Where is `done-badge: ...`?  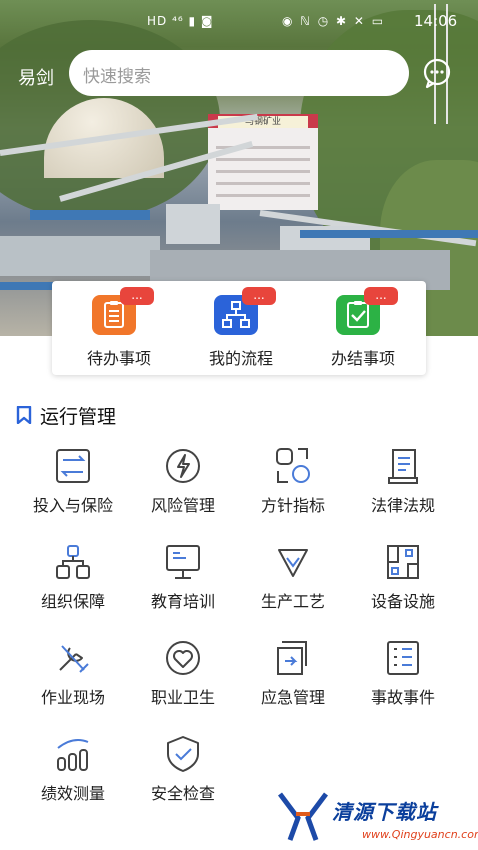 done-badge: ... is located at coordinates (381, 296).